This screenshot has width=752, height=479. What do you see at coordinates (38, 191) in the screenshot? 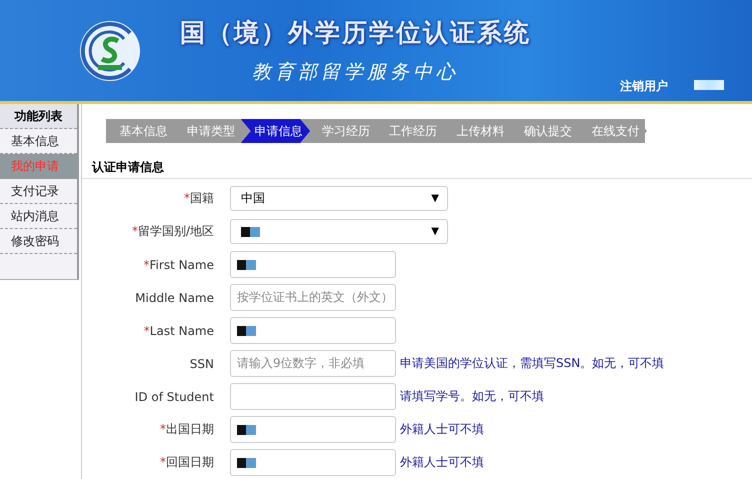
I see `sidebar-item: 支付记录` at bounding box center [38, 191].